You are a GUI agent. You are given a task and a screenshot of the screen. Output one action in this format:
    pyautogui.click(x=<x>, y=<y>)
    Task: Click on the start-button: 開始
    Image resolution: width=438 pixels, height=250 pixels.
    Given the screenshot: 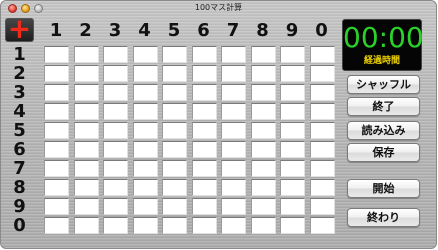 What is the action you would take?
    pyautogui.click(x=383, y=188)
    